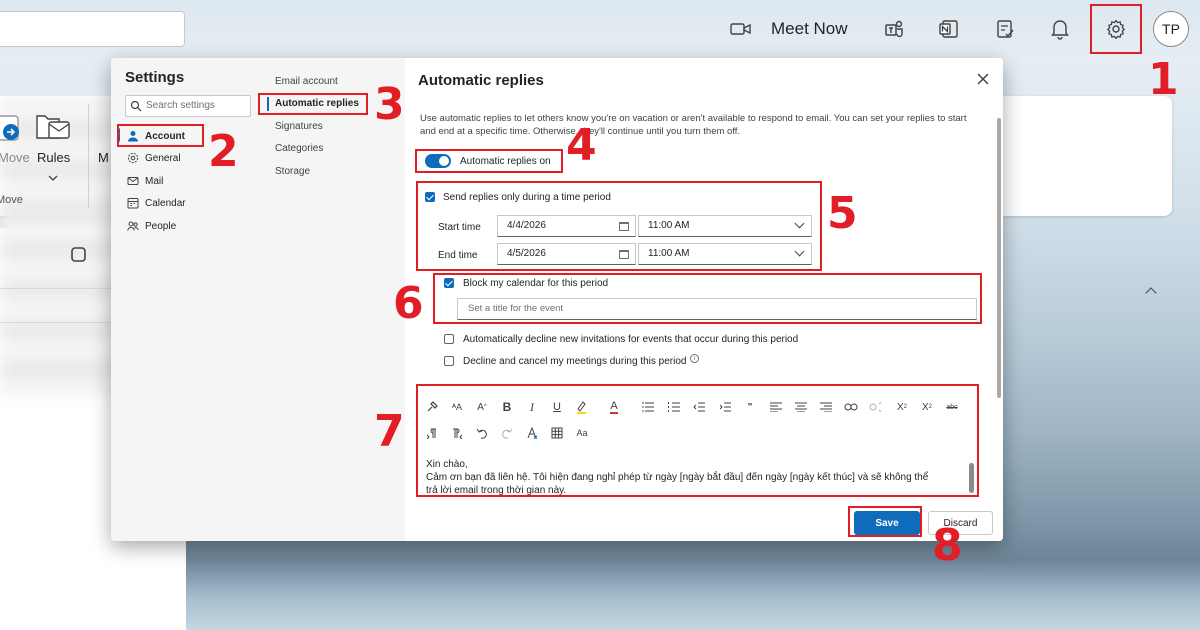  What do you see at coordinates (600, 29) in the screenshot?
I see `top-bar: Meet Now TP` at bounding box center [600, 29].